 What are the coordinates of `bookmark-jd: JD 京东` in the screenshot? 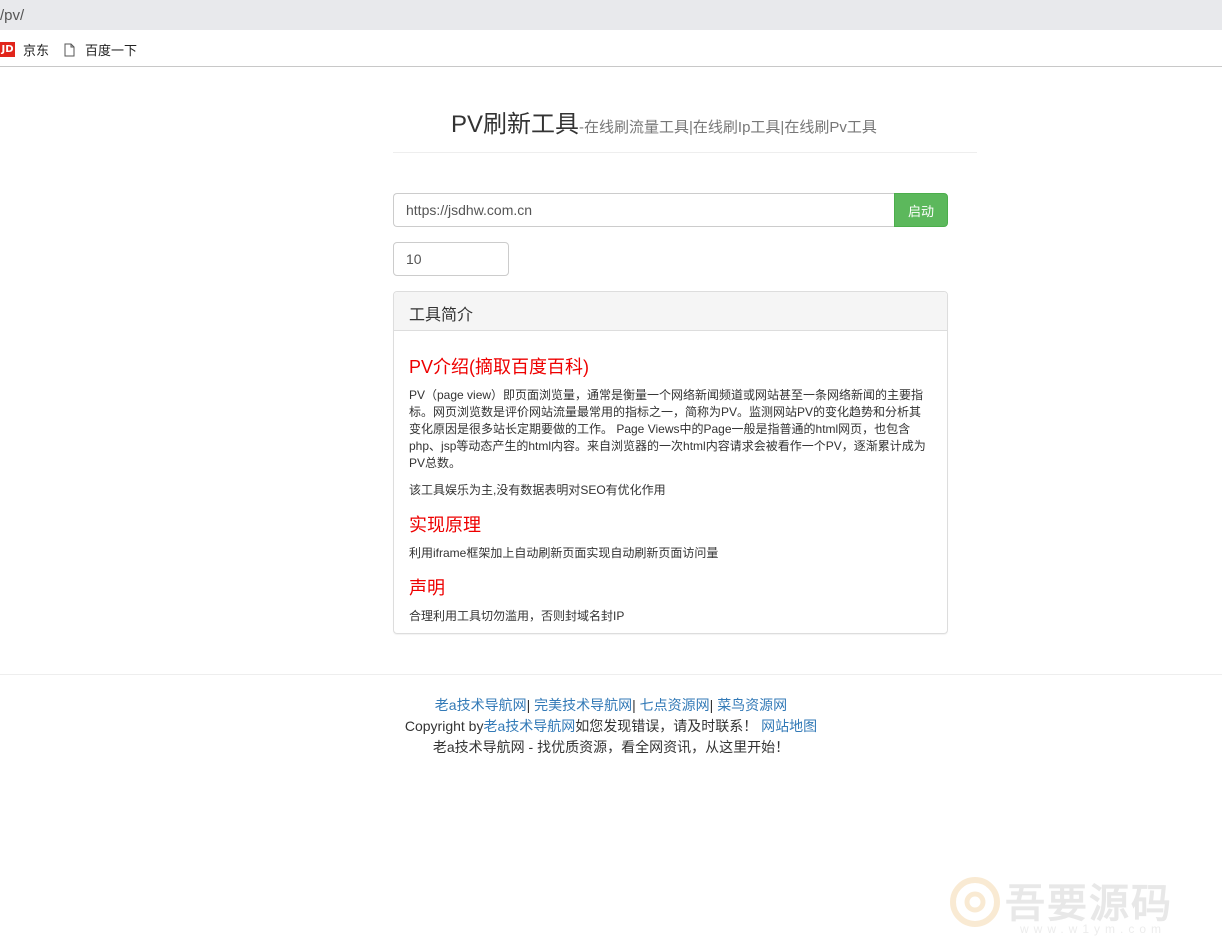 It's located at (24, 49).